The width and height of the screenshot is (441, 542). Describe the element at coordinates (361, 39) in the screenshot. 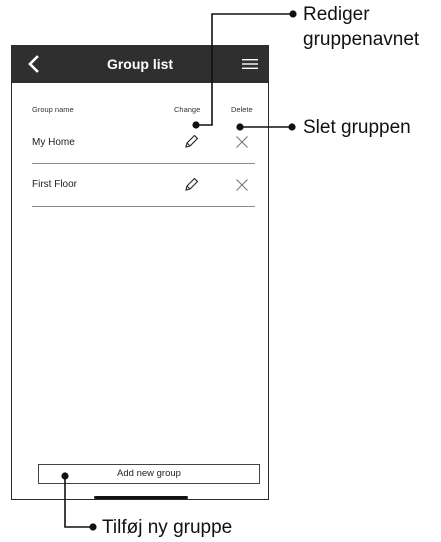

I see `callout-rename-line2: gruppenavnet` at that location.